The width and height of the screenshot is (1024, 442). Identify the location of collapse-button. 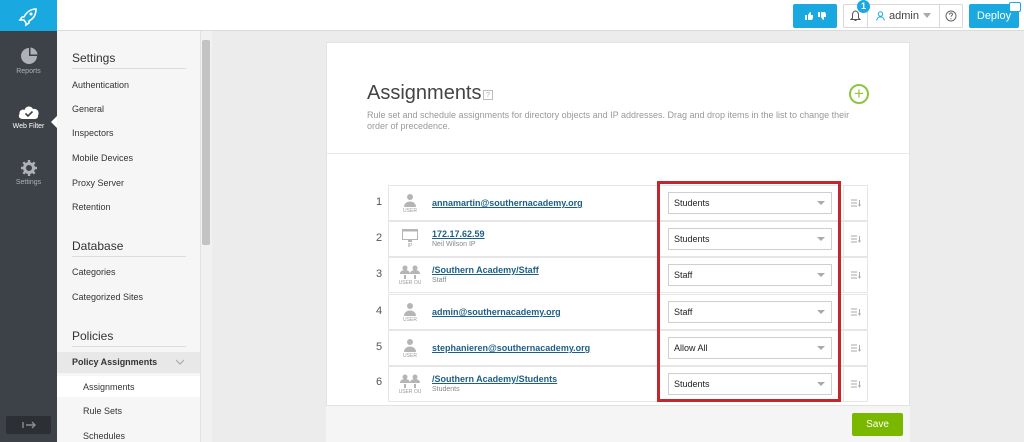
(28, 425).